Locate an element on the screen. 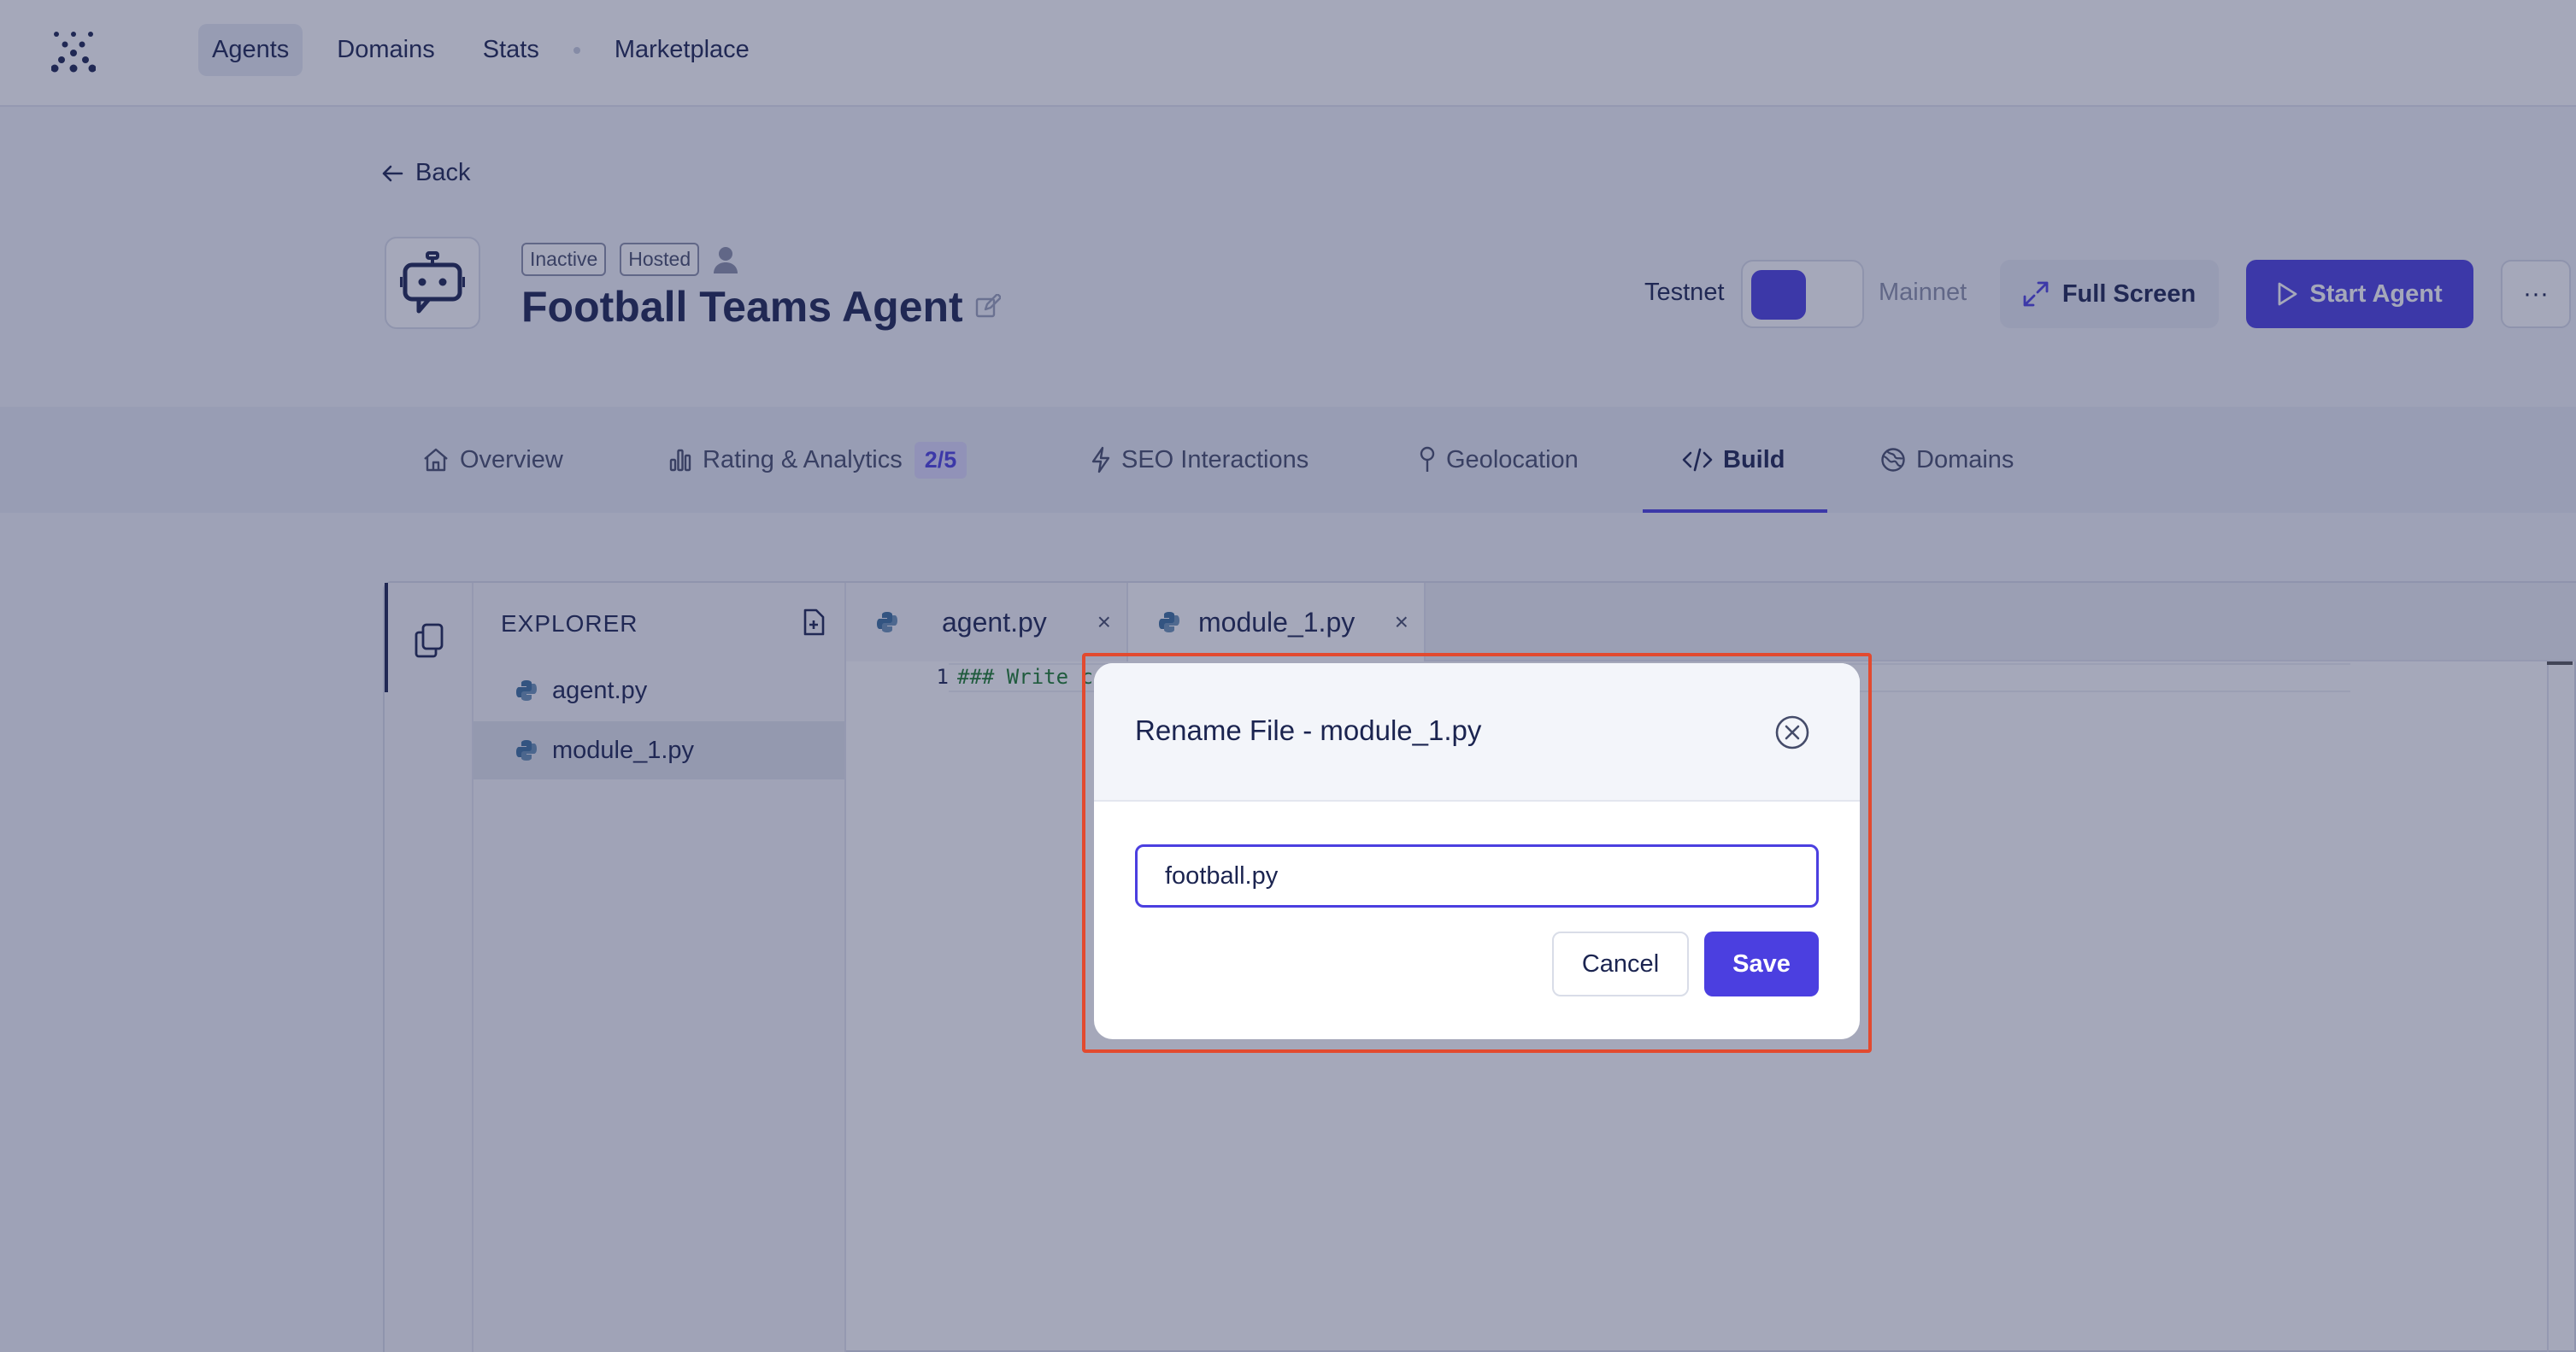  dialog-header: Rename File - module_1.py is located at coordinates (1477, 732).